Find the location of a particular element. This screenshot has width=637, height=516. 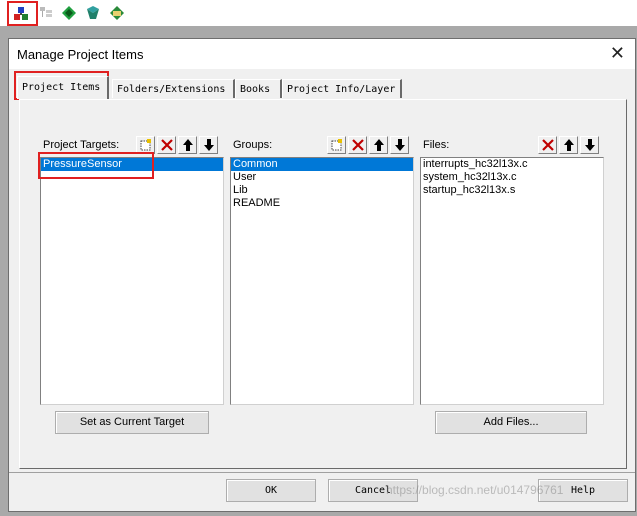

groups-list: Common User Lib README is located at coordinates (322, 281).